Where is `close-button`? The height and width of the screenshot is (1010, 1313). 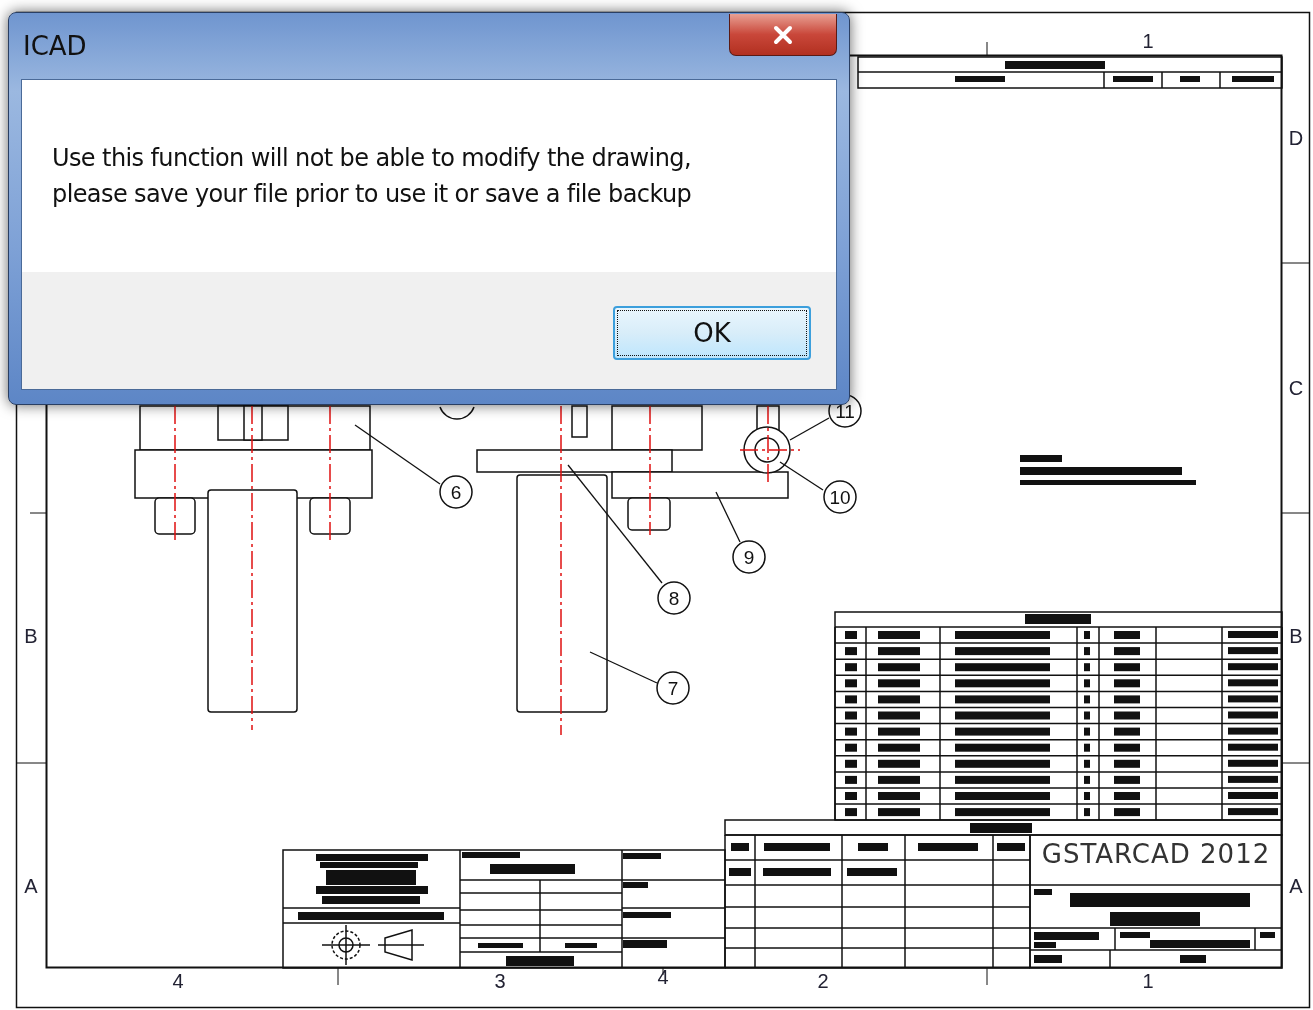
close-button is located at coordinates (783, 35).